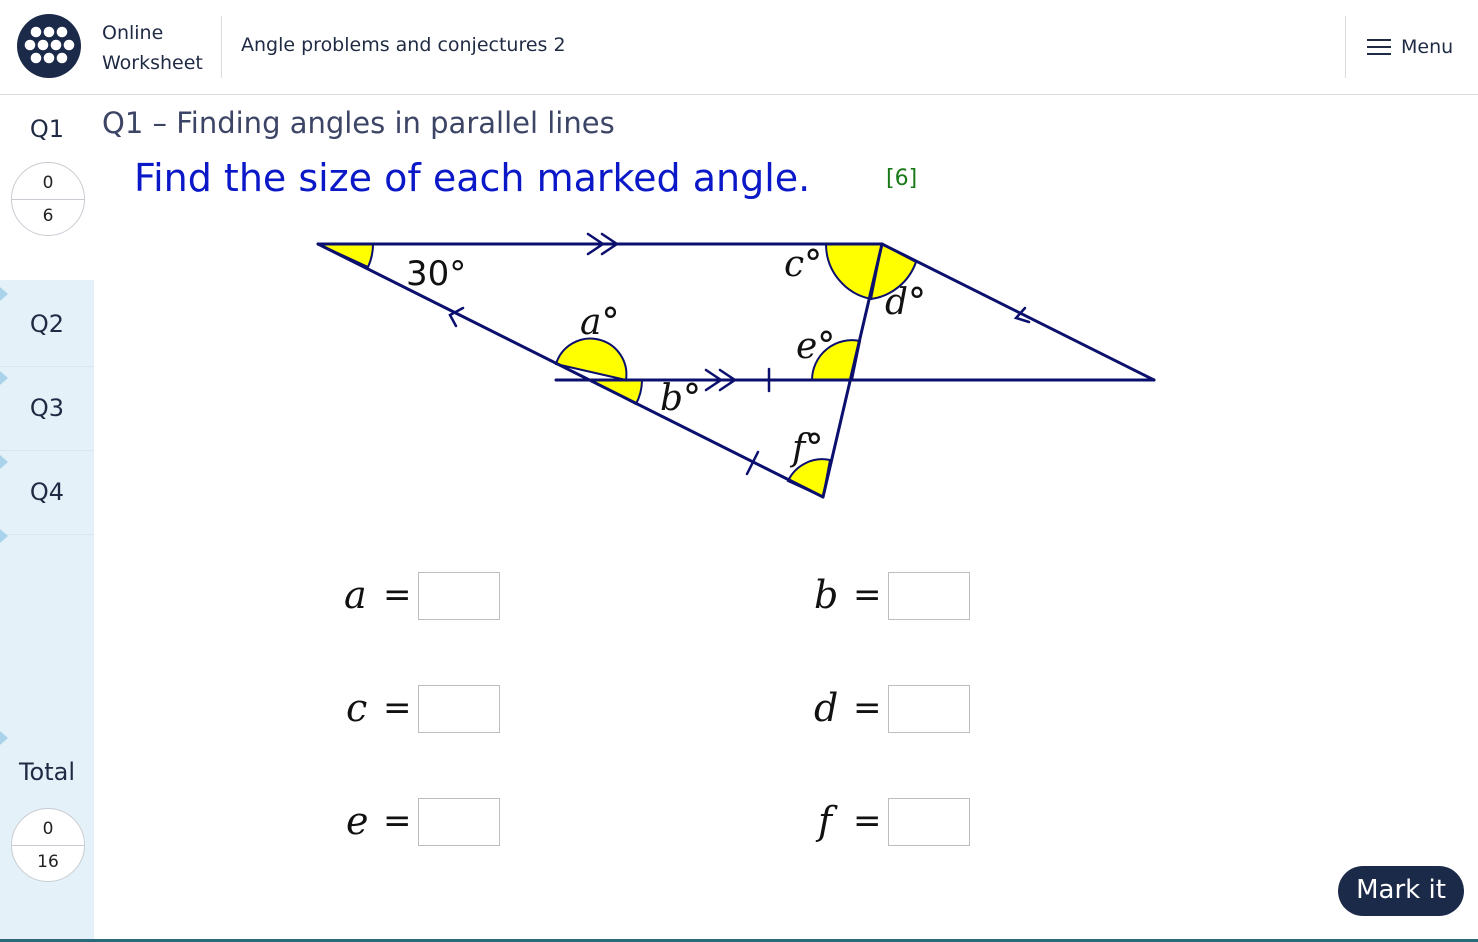  Describe the element at coordinates (459, 596) in the screenshot. I see `answer-a-input` at that location.